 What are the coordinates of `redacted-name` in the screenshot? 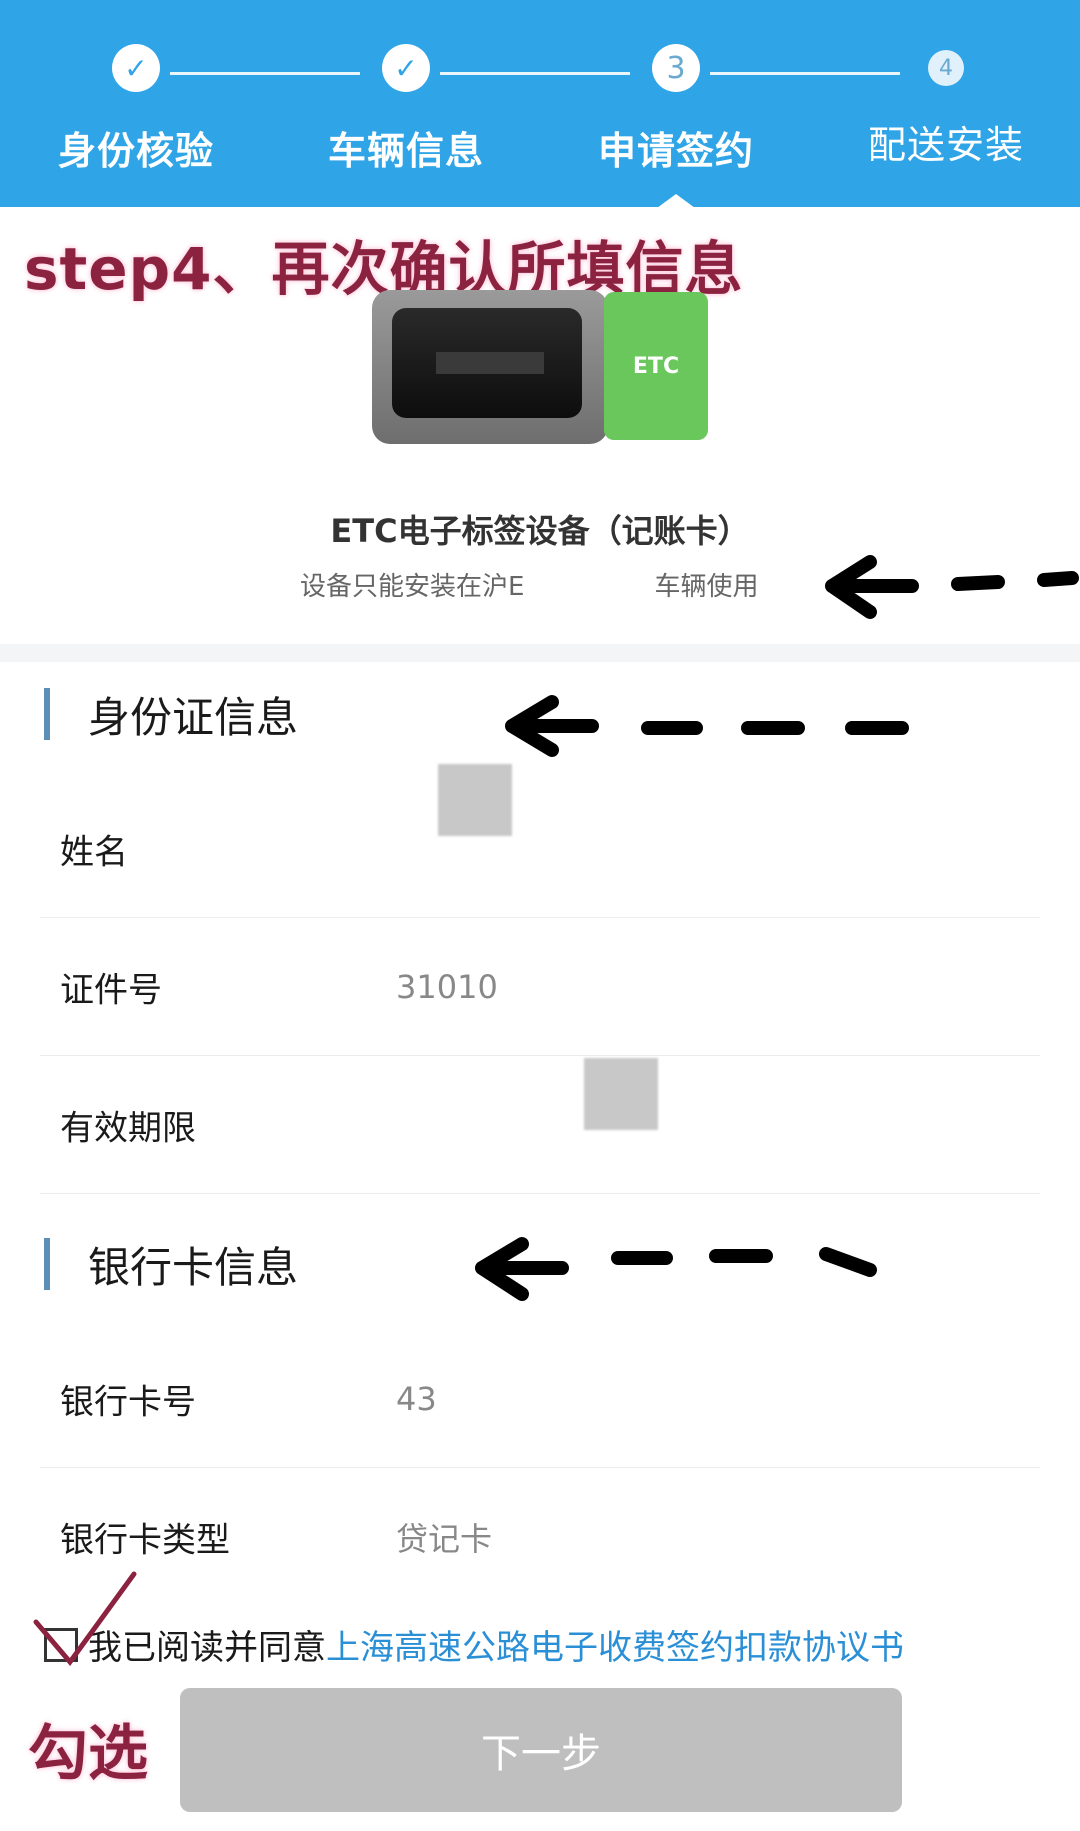 It's located at (475, 800).